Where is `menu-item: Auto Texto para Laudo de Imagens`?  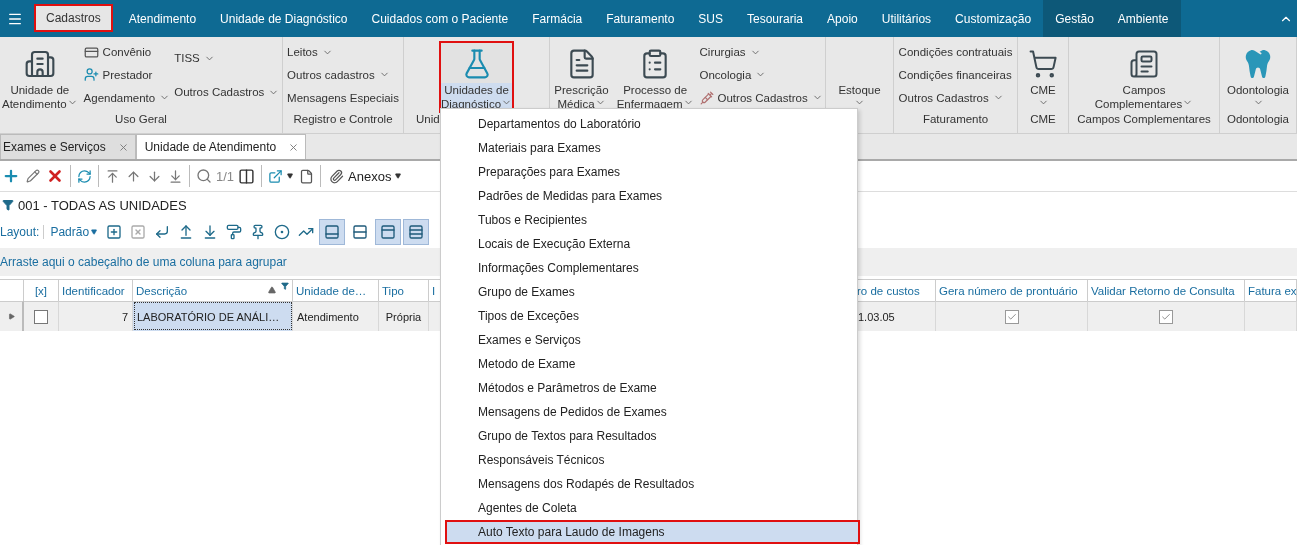 menu-item: Auto Texto para Laudo de Imagens is located at coordinates (652, 532).